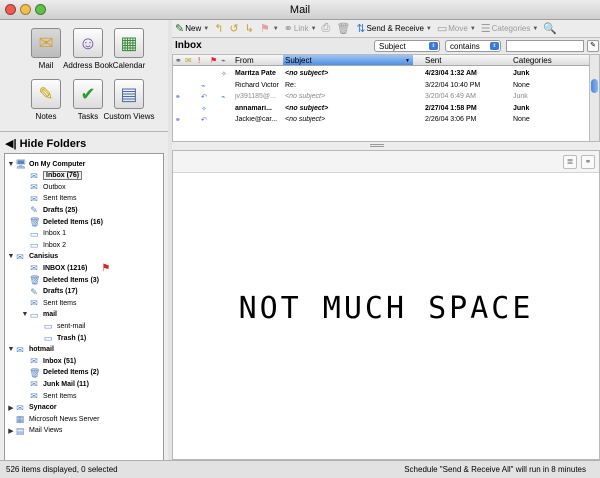  Describe the element at coordinates (71, 280) in the screenshot. I see `folder-label: Deleted Items (3)` at that location.